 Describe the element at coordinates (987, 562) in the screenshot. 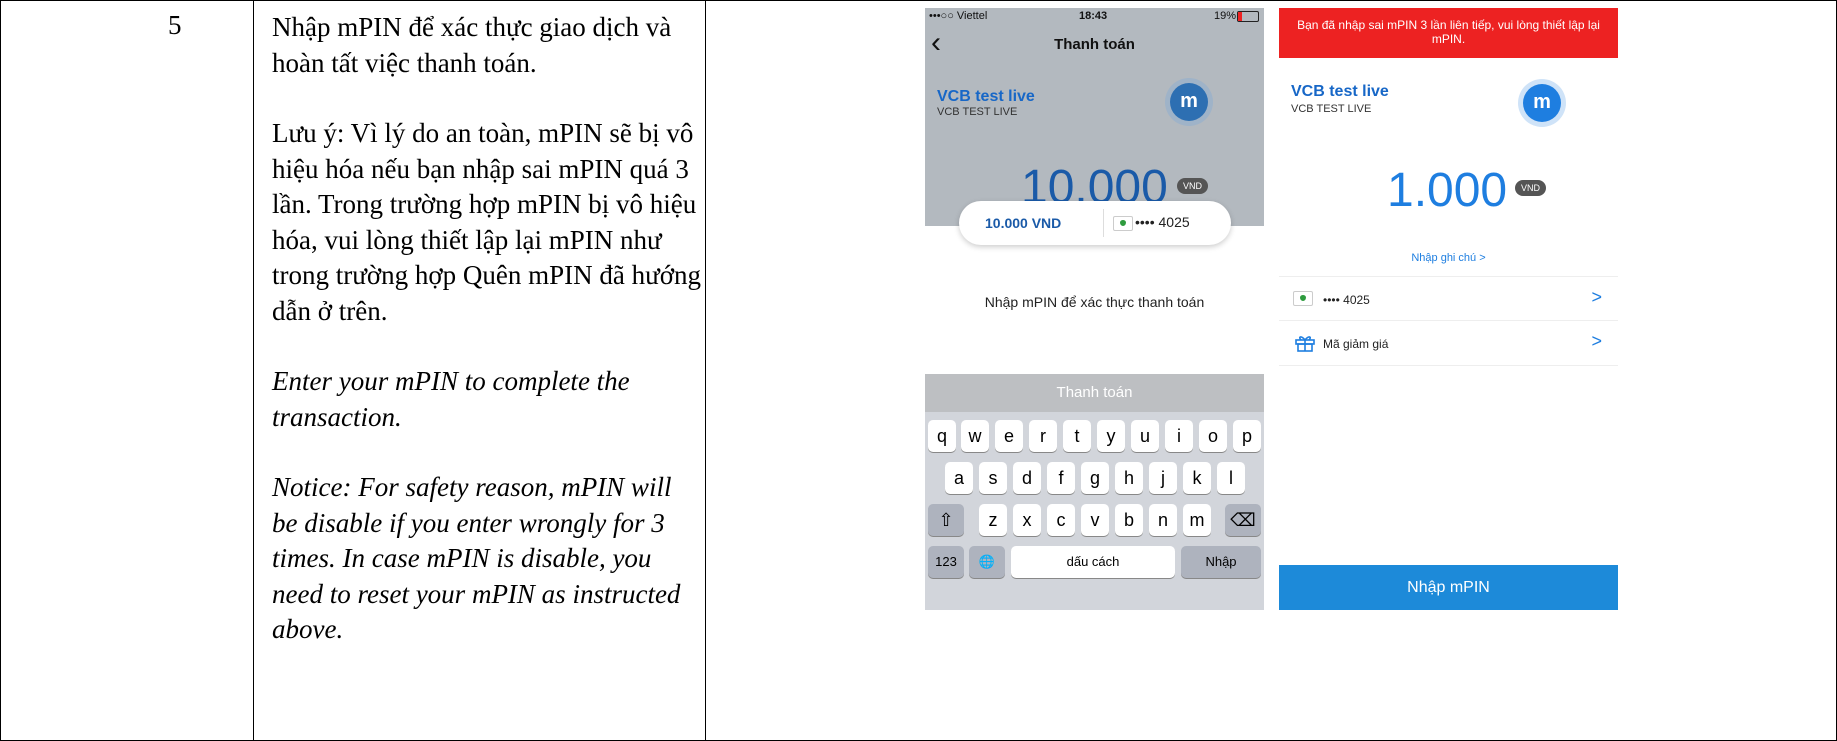

I see `globe-icon: 🌐` at that location.